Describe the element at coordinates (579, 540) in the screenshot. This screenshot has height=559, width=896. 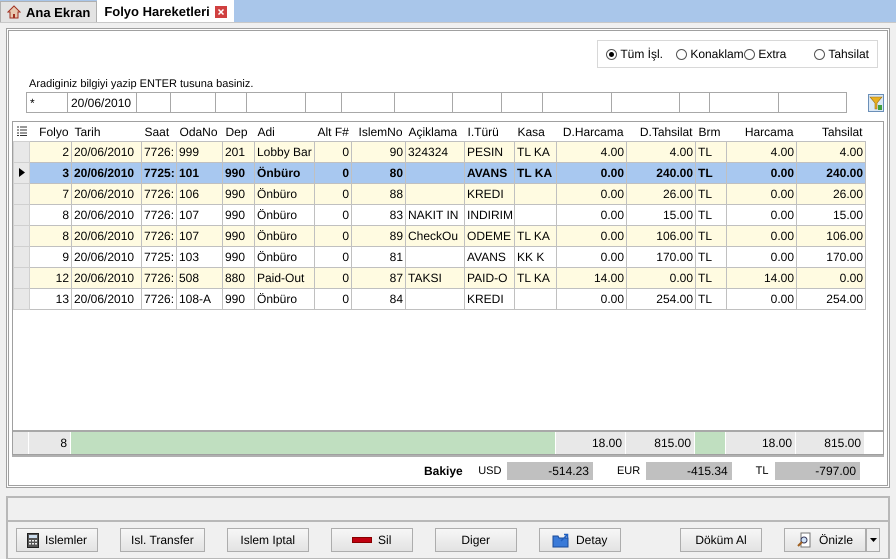
I see `action-button: Detay` at that location.